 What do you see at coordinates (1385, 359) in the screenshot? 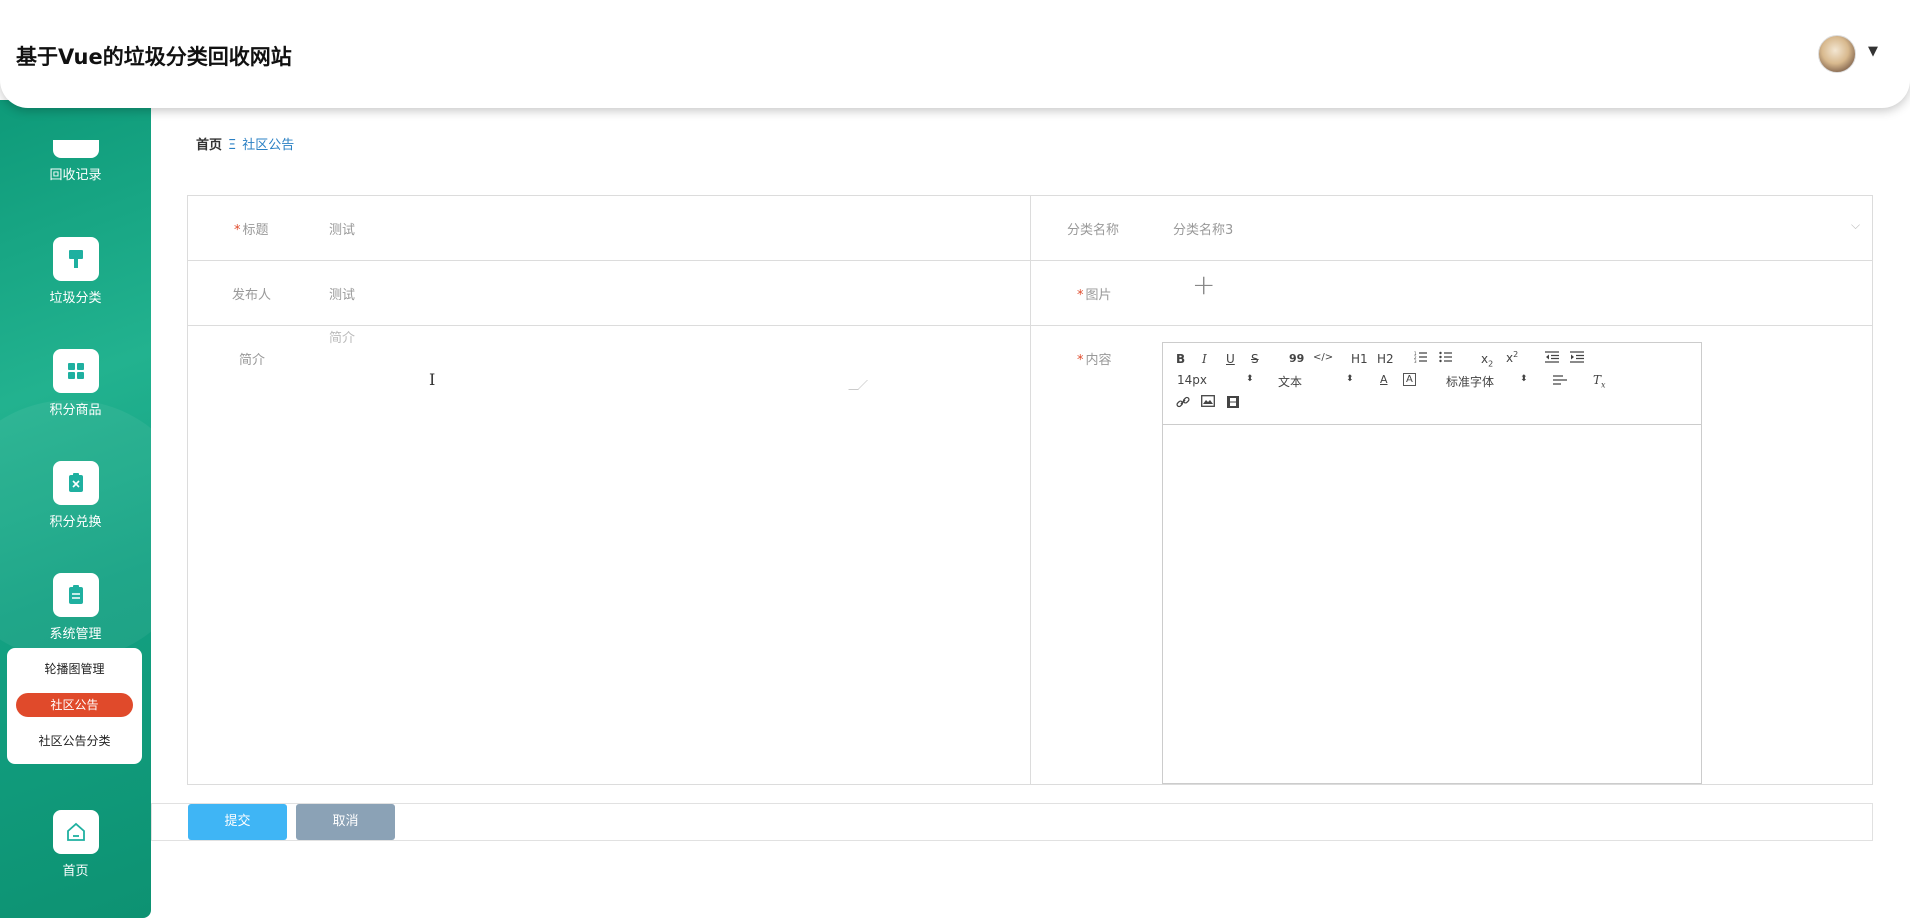
I see `h2-button: H2` at bounding box center [1385, 359].